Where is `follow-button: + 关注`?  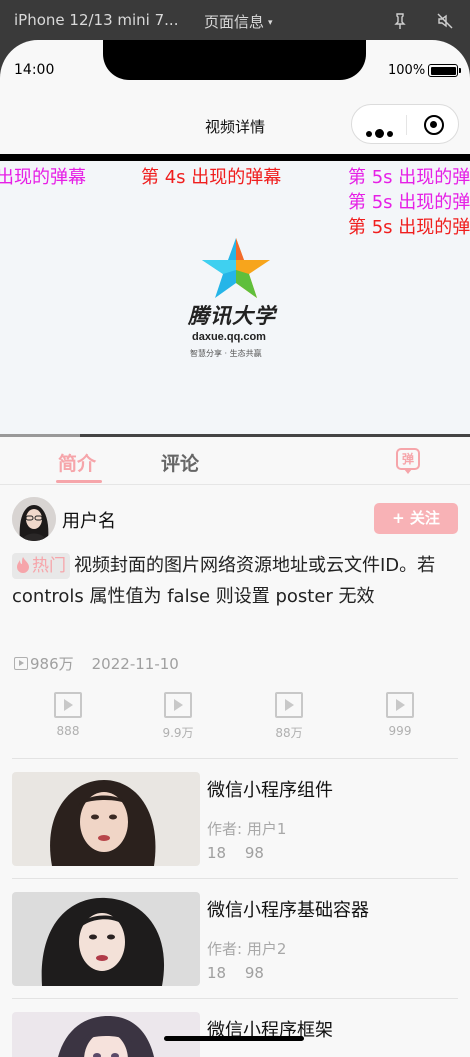
follow-button: + 关注 is located at coordinates (416, 518).